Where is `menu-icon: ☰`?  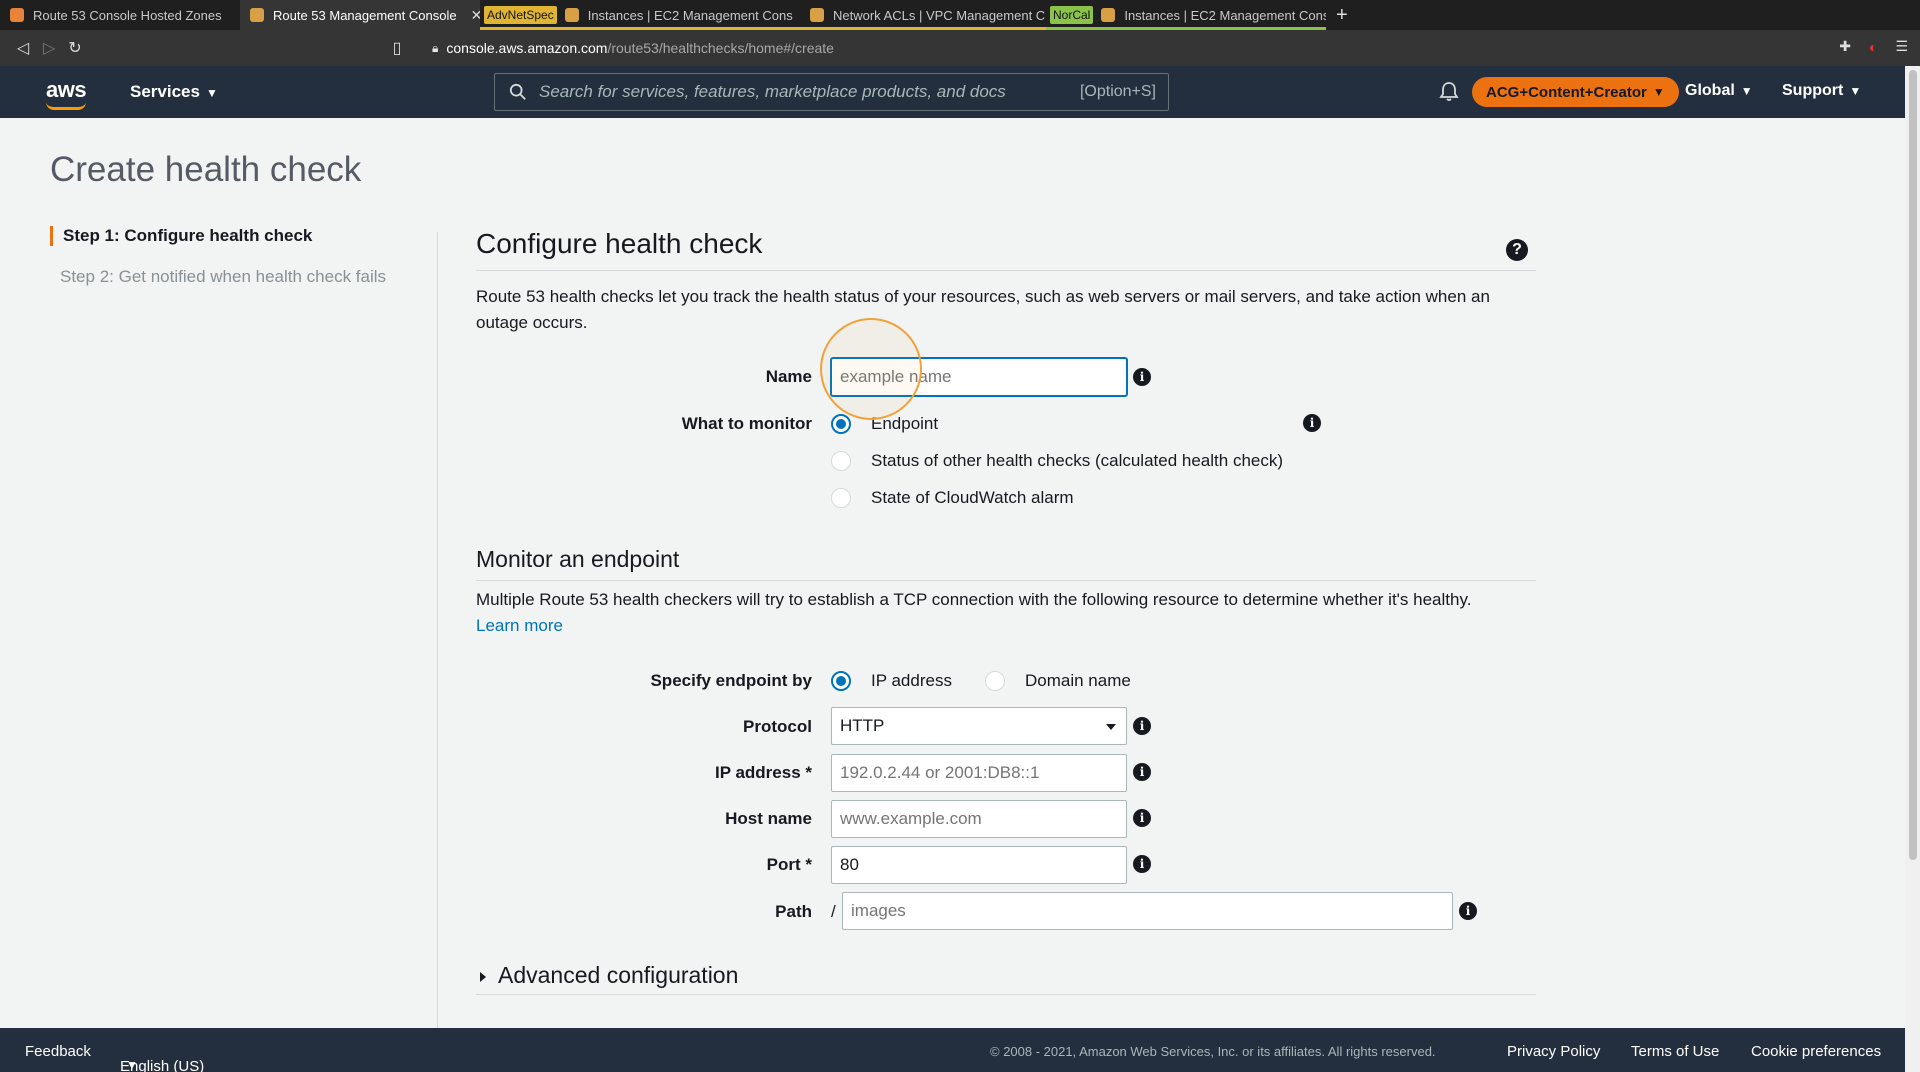 menu-icon: ☰ is located at coordinates (1901, 46).